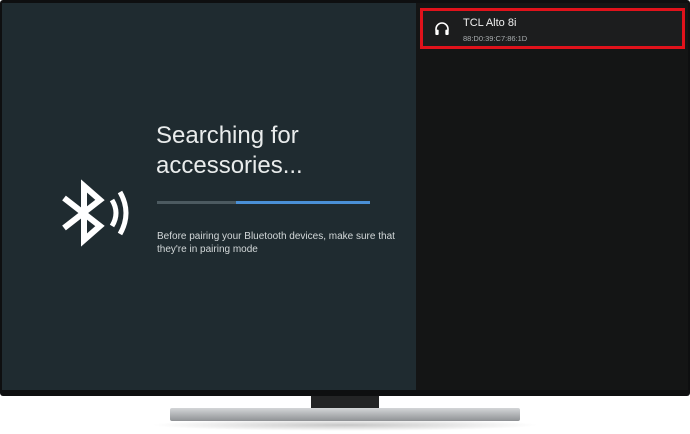 This screenshot has height=434, width=690. I want to click on search-progress-bar, so click(263, 202).